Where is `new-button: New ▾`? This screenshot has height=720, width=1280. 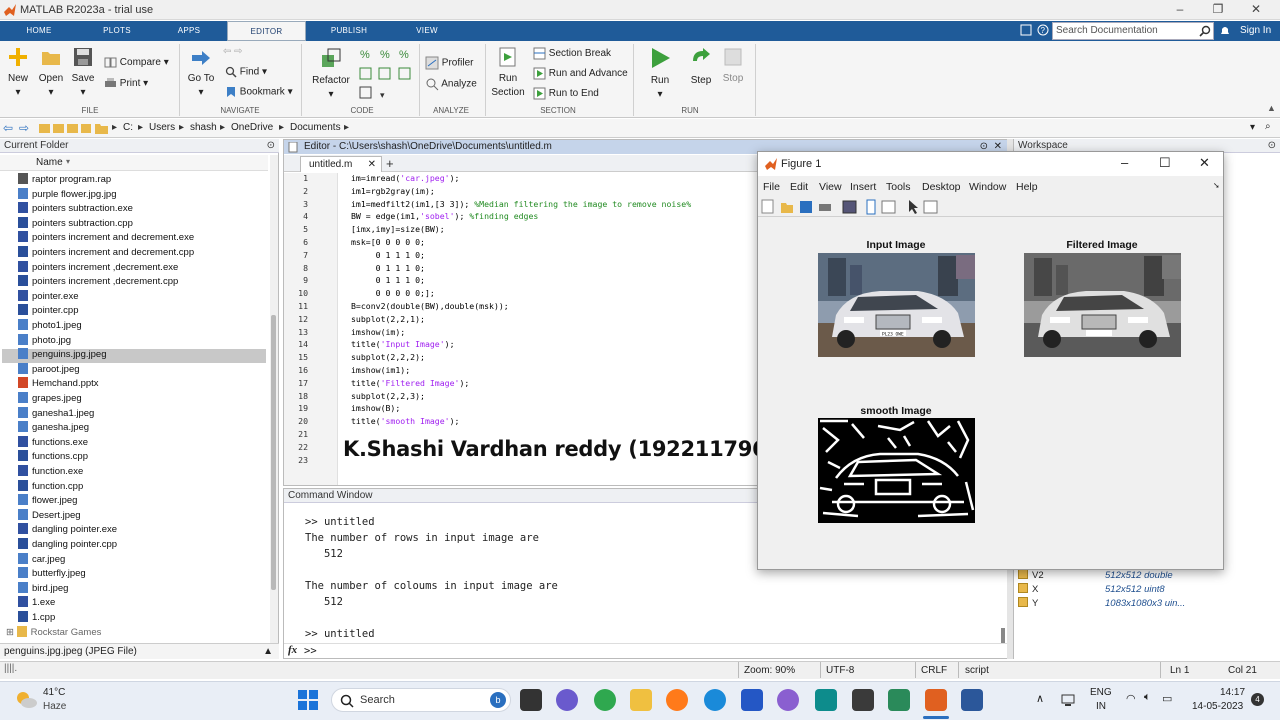
new-button: New ▾ is located at coordinates (18, 73).